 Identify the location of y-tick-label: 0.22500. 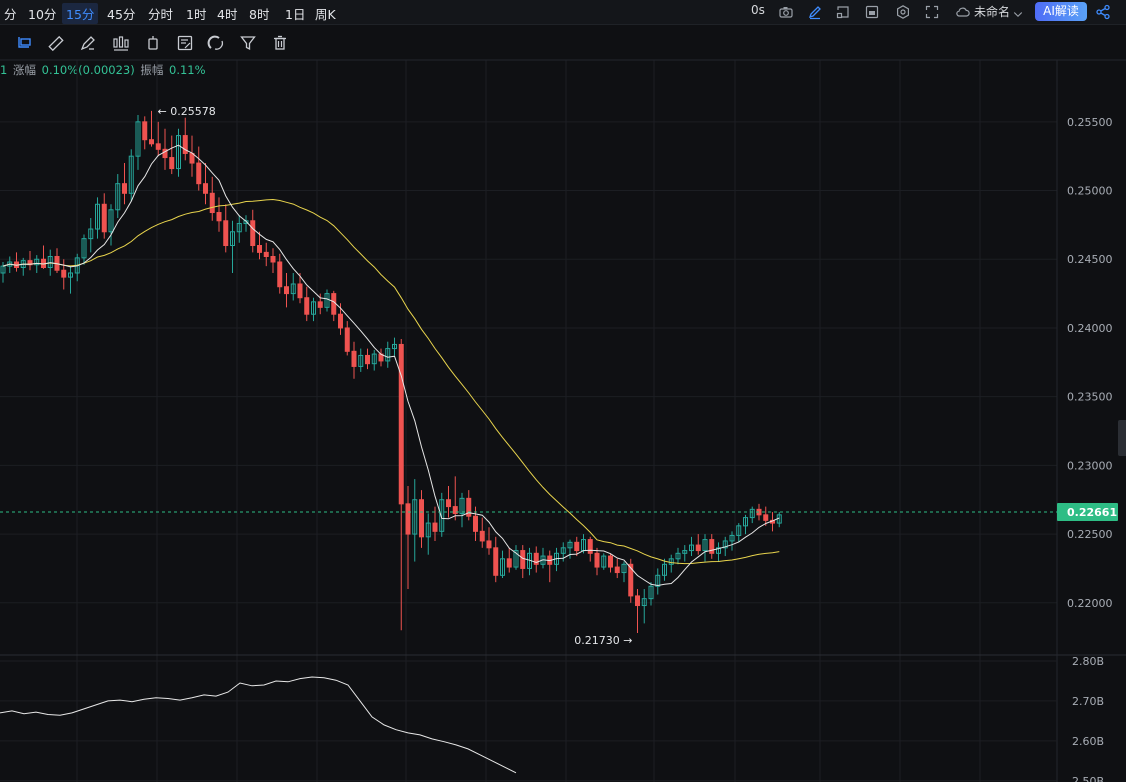
(1090, 534).